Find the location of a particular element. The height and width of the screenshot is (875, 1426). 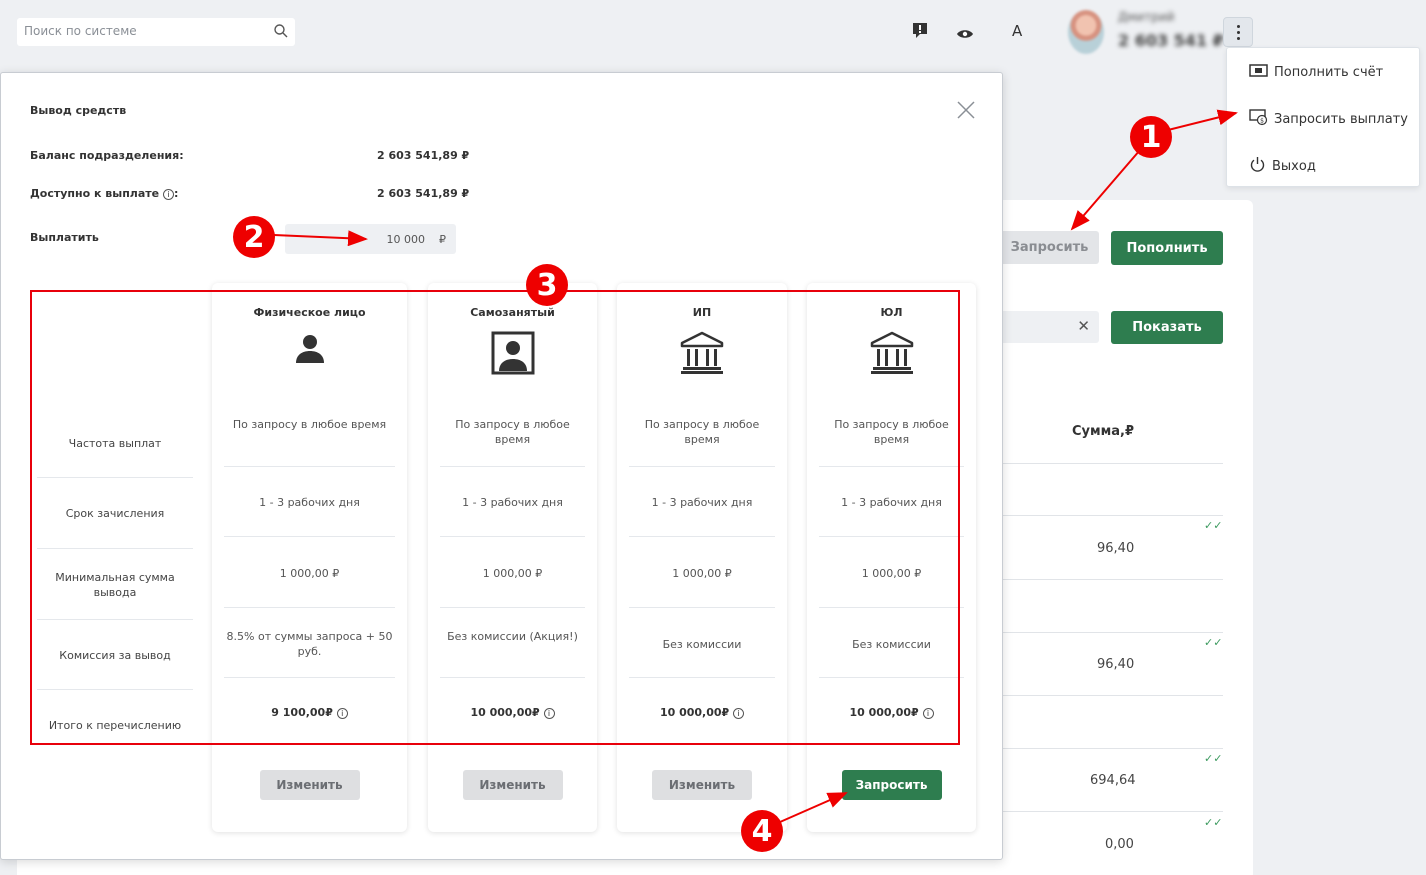

clear-icon: ✕ is located at coordinates (1083, 326).